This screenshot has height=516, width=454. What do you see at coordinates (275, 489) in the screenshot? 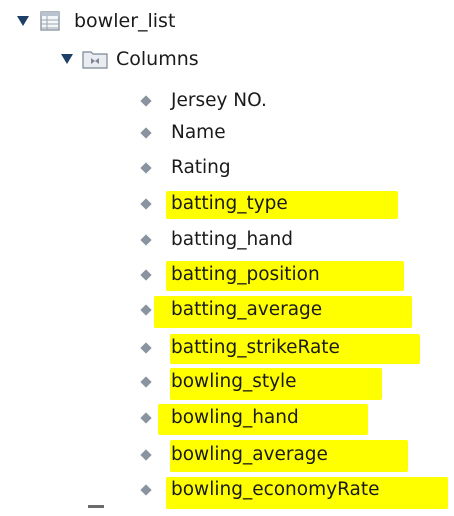
I see `column-name: bowling_economyRate` at bounding box center [275, 489].